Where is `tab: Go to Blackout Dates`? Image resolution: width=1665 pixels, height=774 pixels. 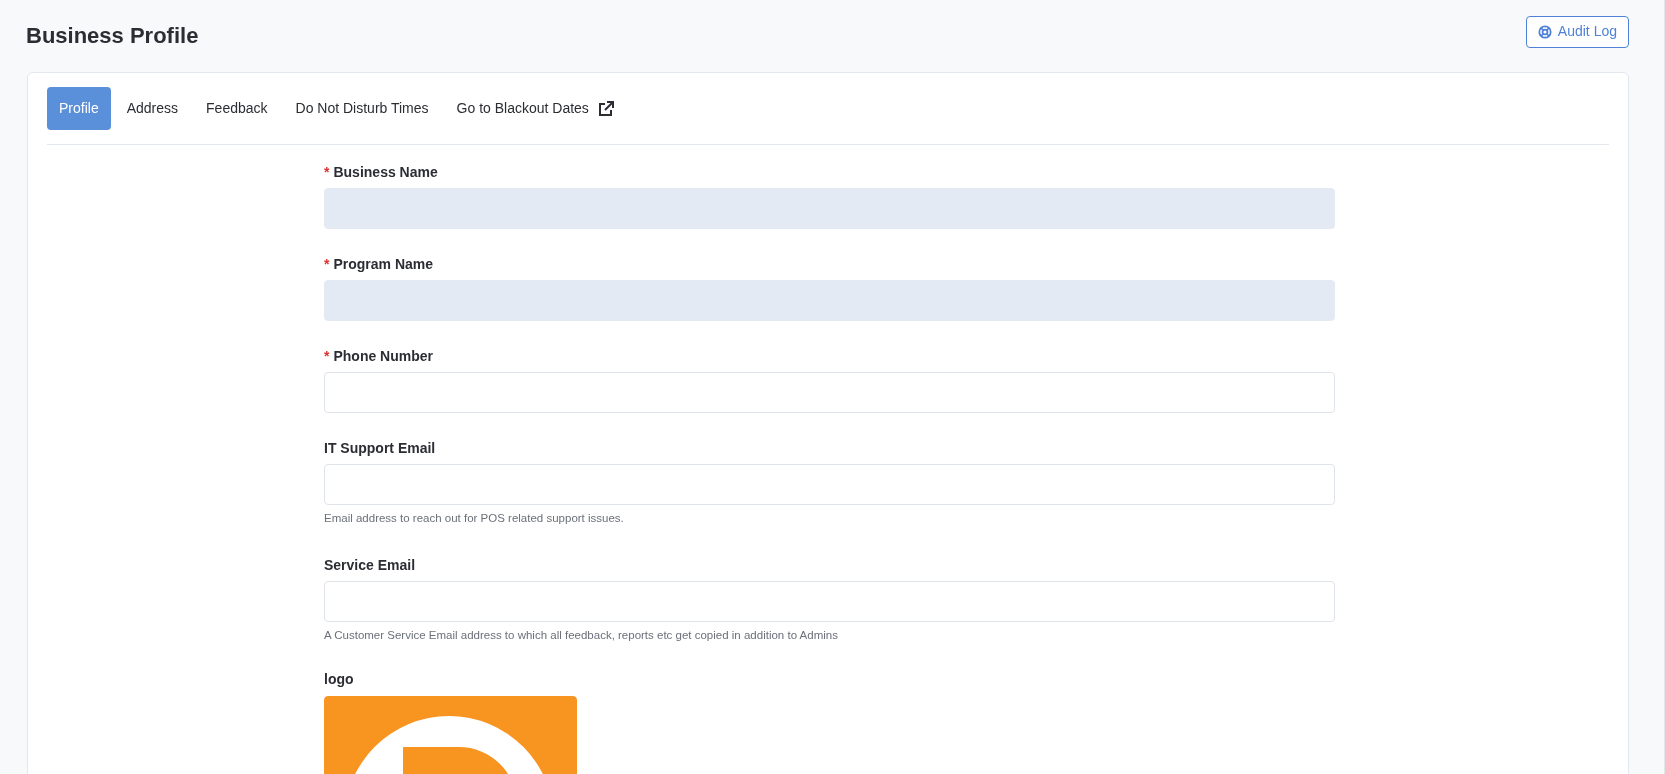 tab: Go to Blackout Dates is located at coordinates (535, 108).